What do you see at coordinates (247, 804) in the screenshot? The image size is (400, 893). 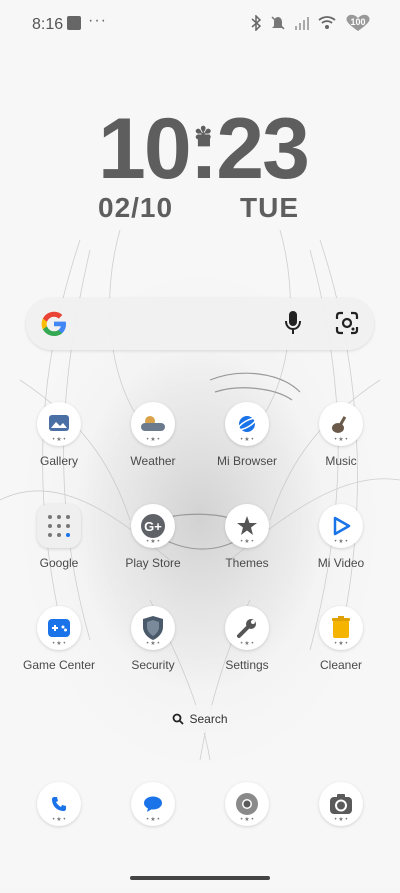 I see `chrome-icon: • ★ •` at bounding box center [247, 804].